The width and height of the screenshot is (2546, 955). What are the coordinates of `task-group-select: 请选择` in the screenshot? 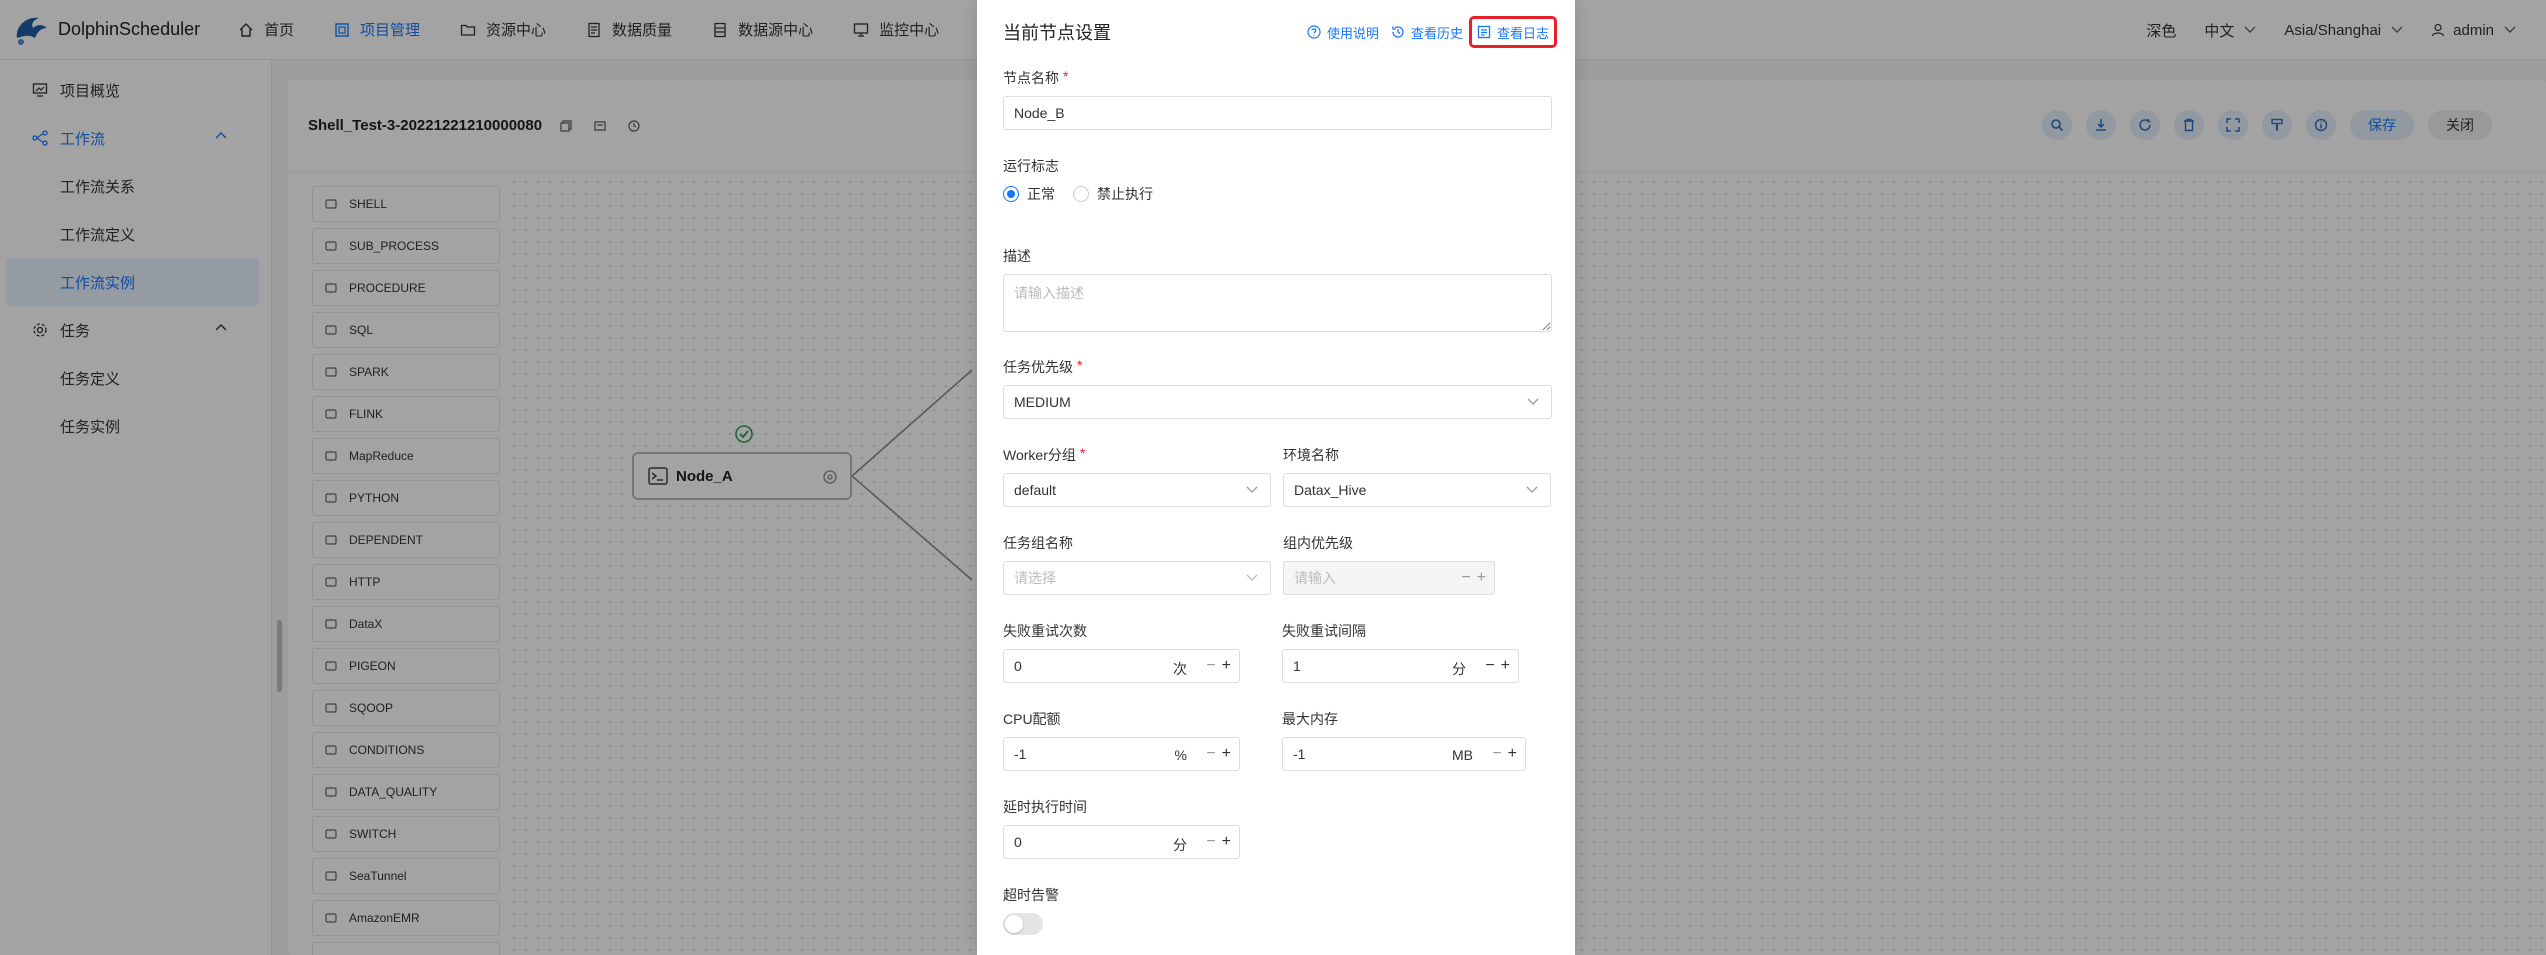 It's located at (1137, 578).